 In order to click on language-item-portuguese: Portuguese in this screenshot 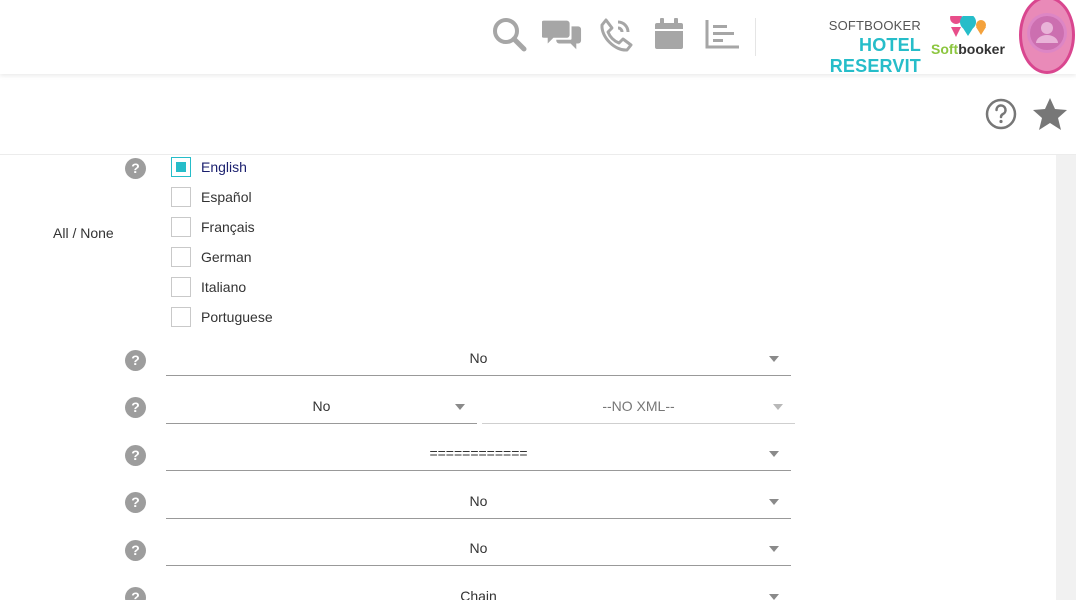, I will do `click(222, 317)`.